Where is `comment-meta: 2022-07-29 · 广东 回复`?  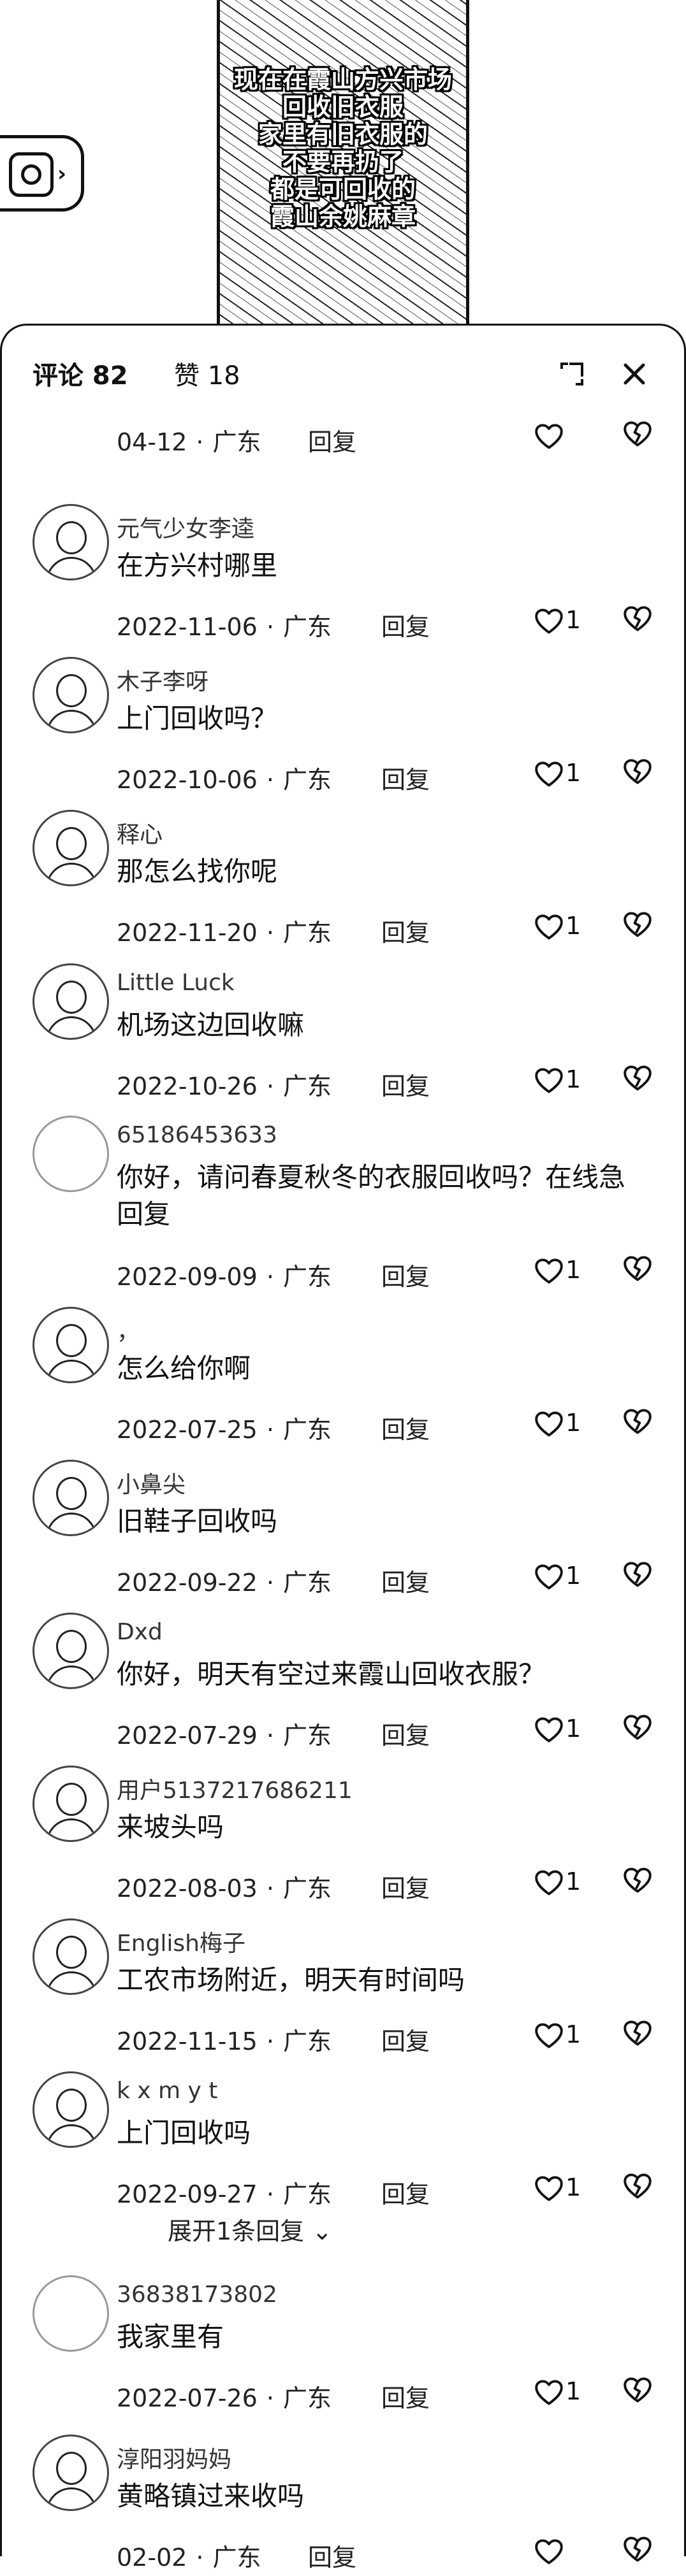 comment-meta: 2022-07-29 · 广东 回复 is located at coordinates (273, 1733).